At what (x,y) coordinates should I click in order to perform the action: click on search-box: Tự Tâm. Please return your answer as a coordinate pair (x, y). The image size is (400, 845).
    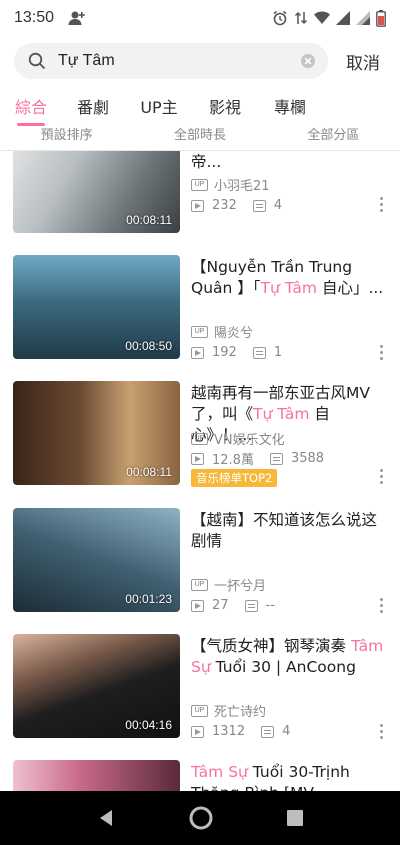
    Looking at the image, I should click on (171, 61).